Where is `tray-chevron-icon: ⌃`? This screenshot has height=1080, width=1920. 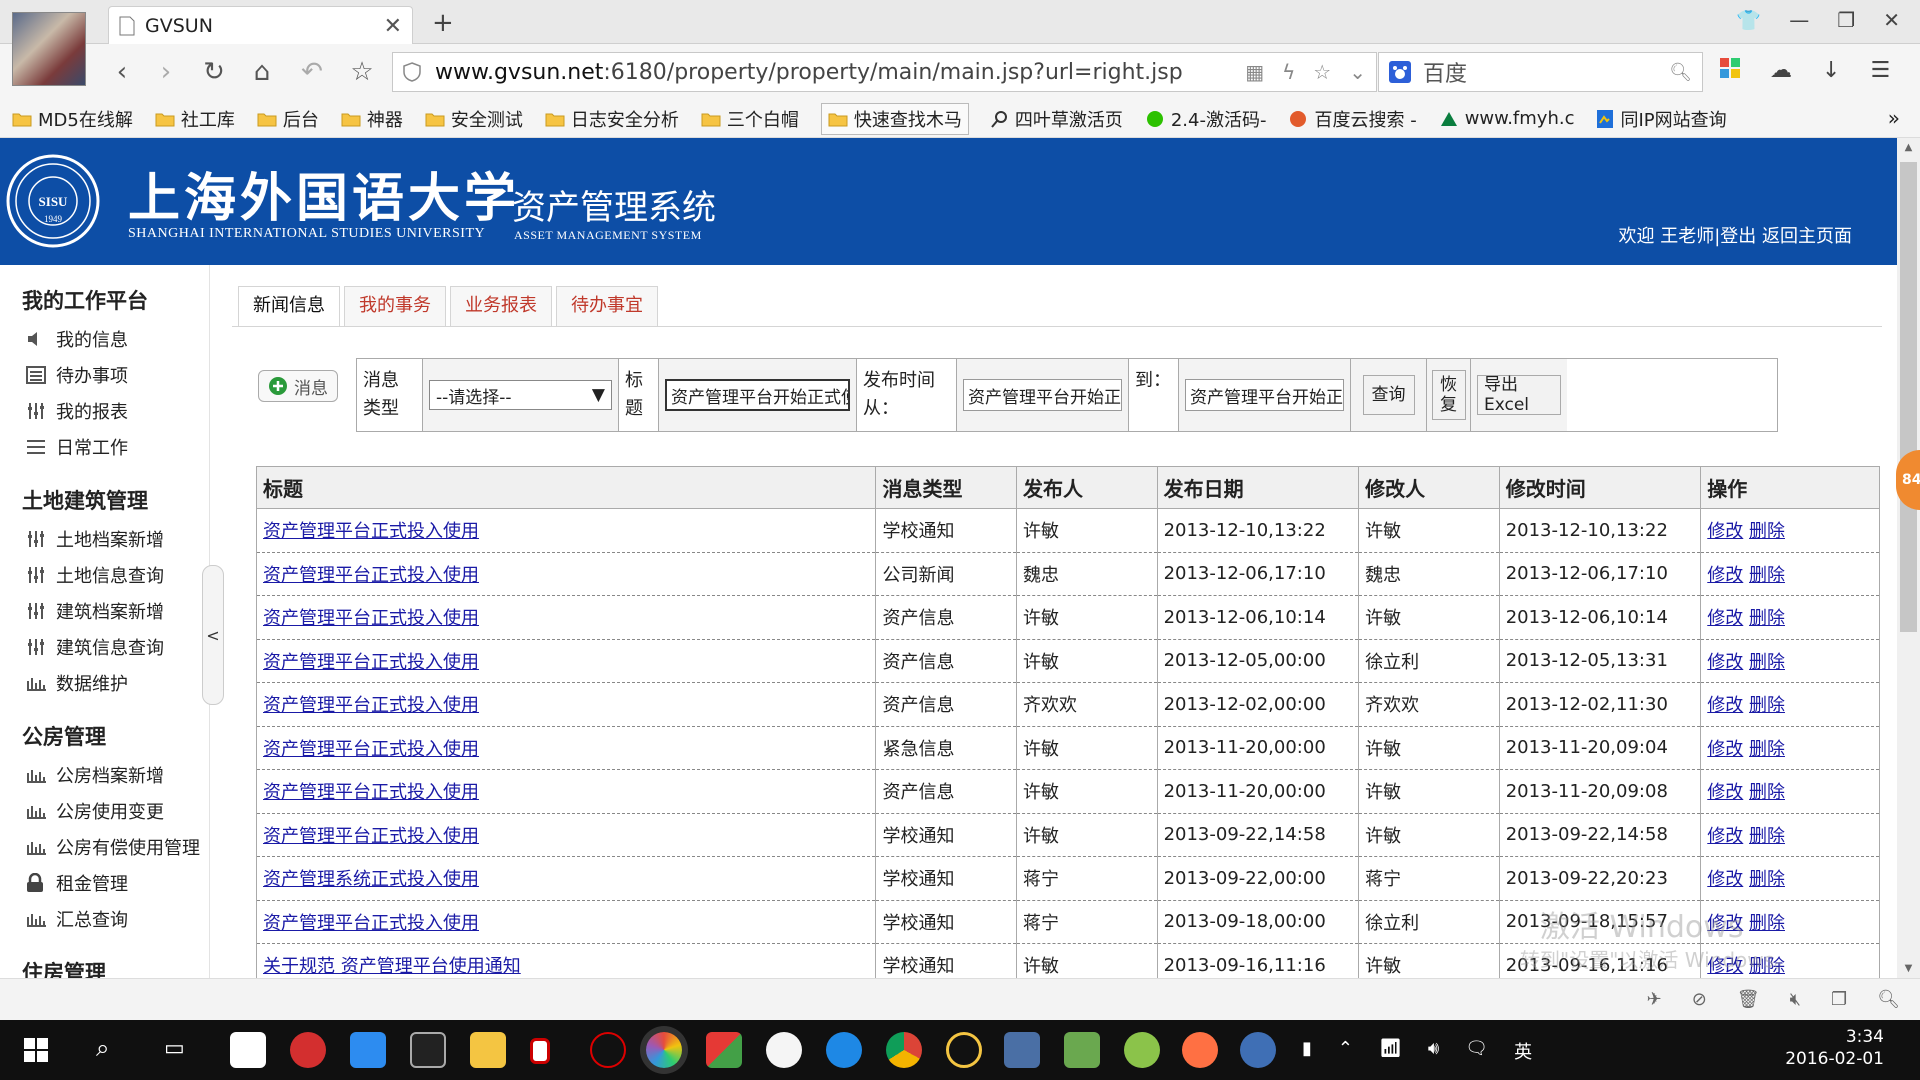 tray-chevron-icon: ⌃ is located at coordinates (1345, 1051).